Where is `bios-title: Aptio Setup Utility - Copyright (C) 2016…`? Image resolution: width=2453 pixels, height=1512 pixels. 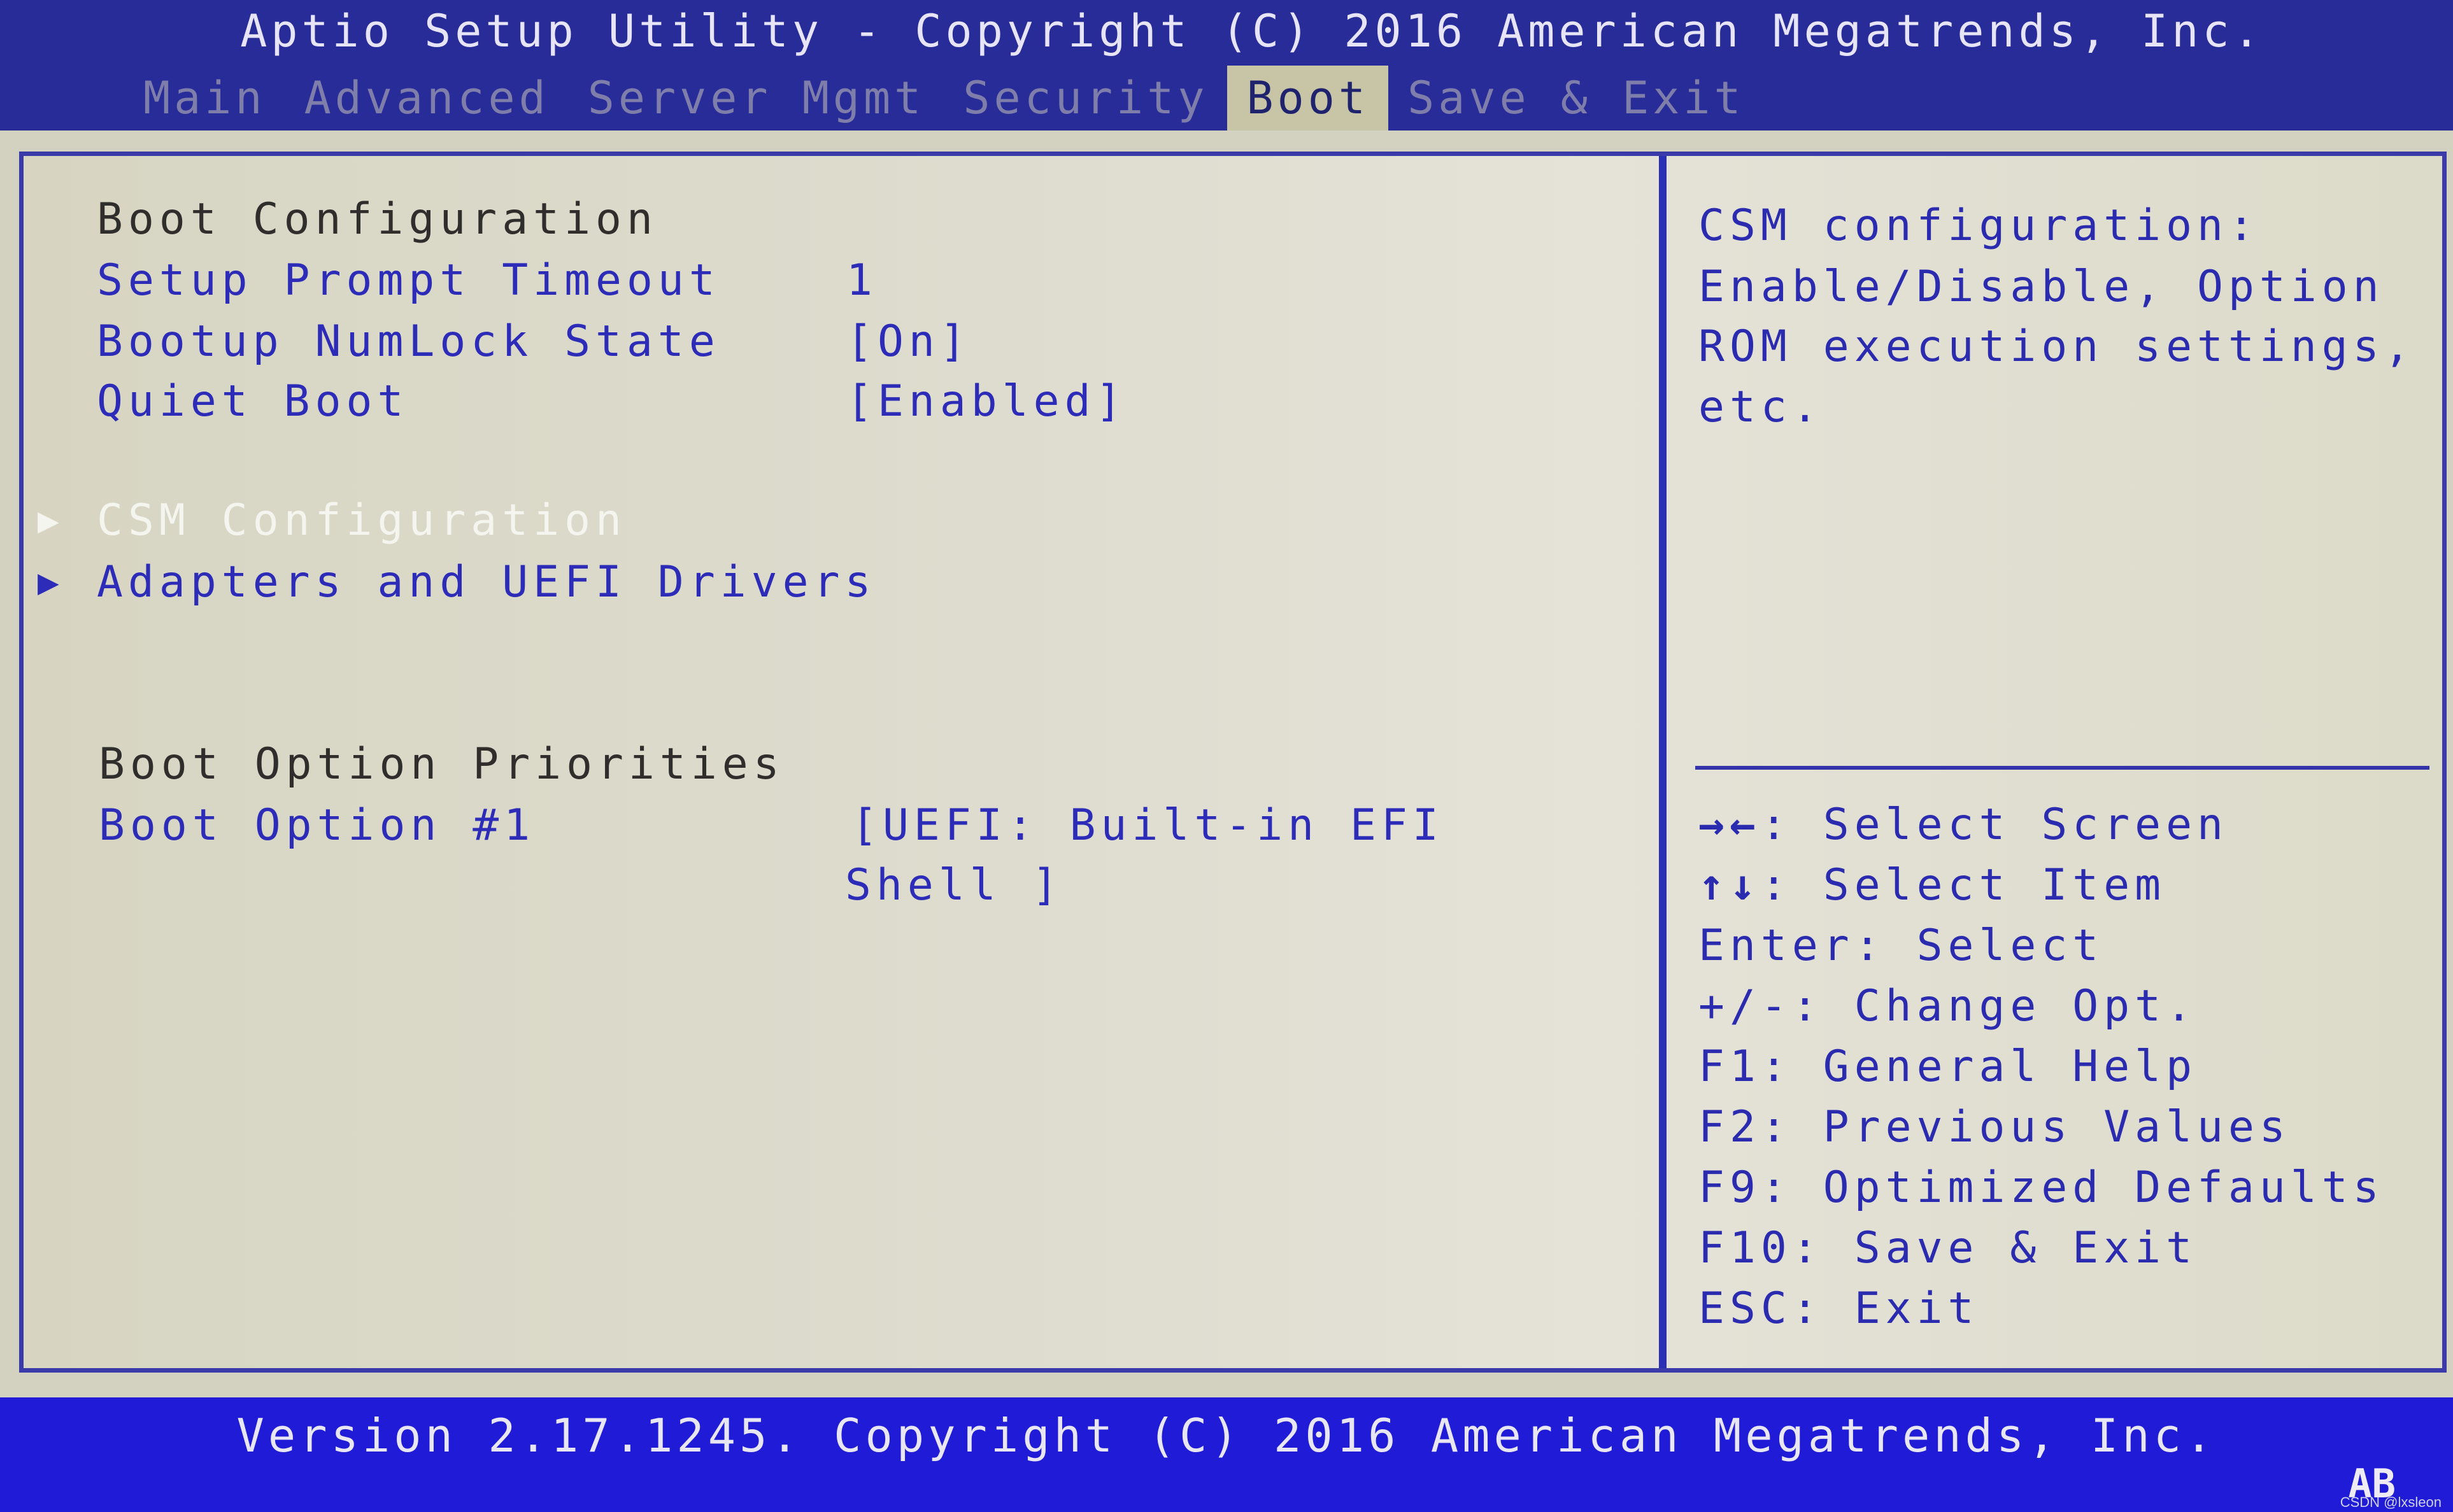 bios-title: Aptio Setup Utility - Copyright (C) 2016… is located at coordinates (1252, 31).